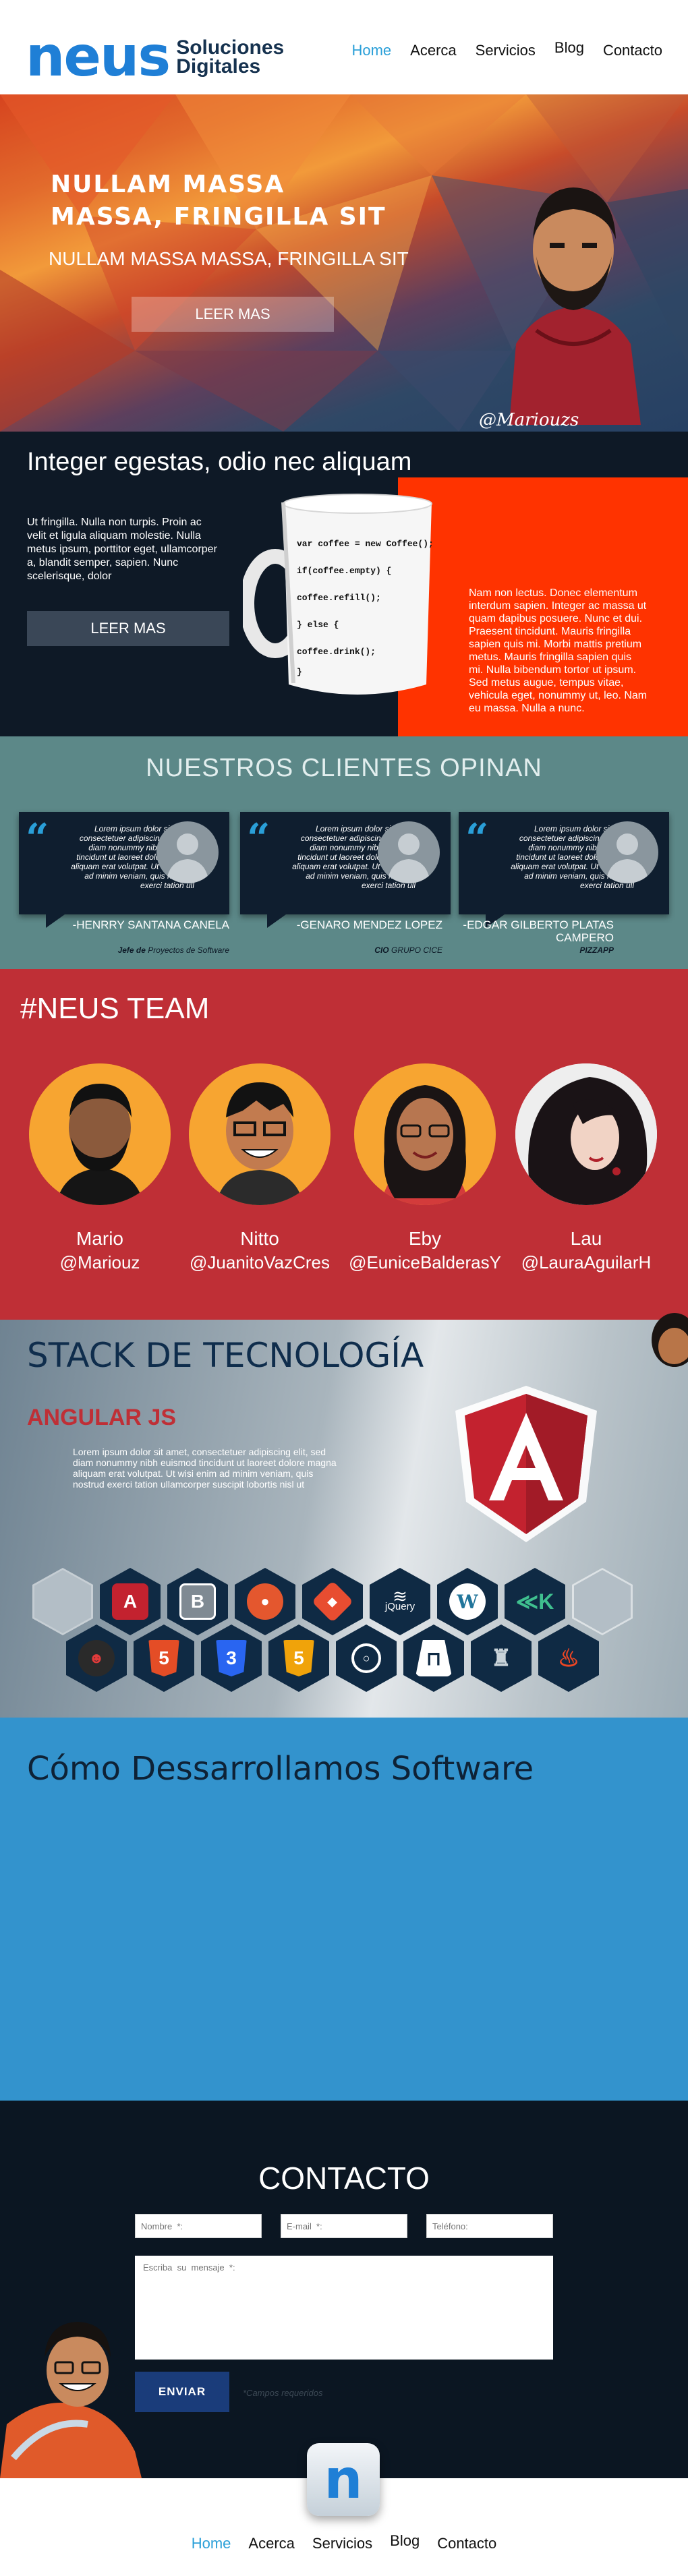 Image resolution: width=688 pixels, height=2576 pixels. I want to click on stack-title: STACK DE TECNOLOGÍA, so click(226, 1355).